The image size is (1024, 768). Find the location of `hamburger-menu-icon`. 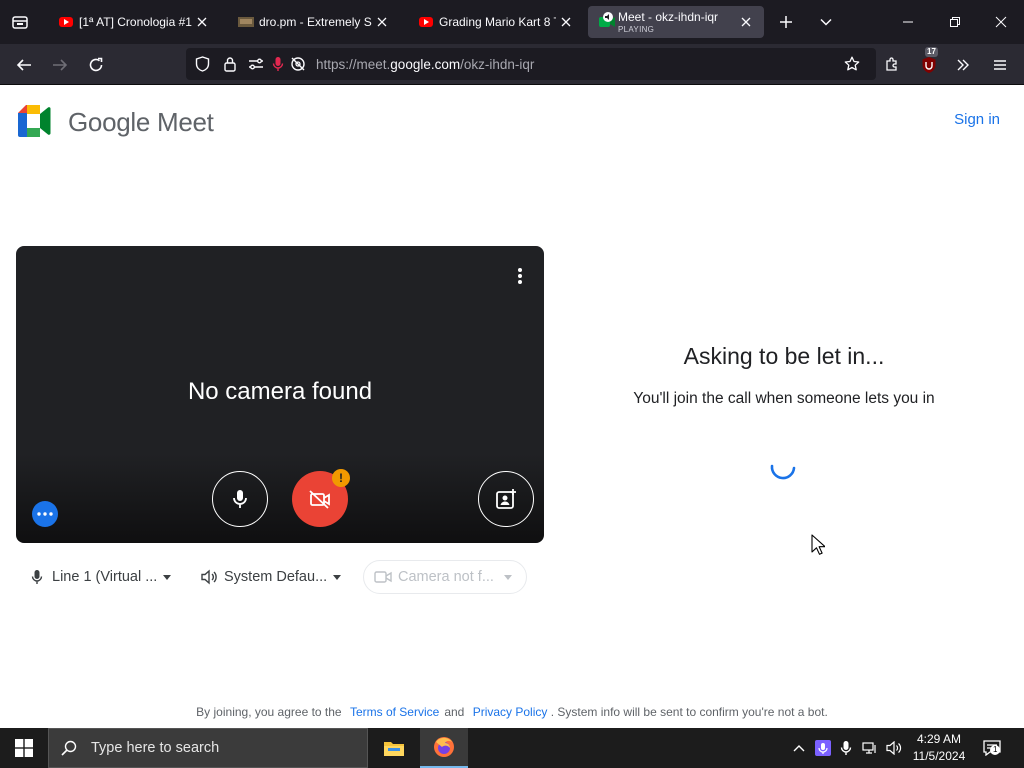

hamburger-menu-icon is located at coordinates (1000, 65).